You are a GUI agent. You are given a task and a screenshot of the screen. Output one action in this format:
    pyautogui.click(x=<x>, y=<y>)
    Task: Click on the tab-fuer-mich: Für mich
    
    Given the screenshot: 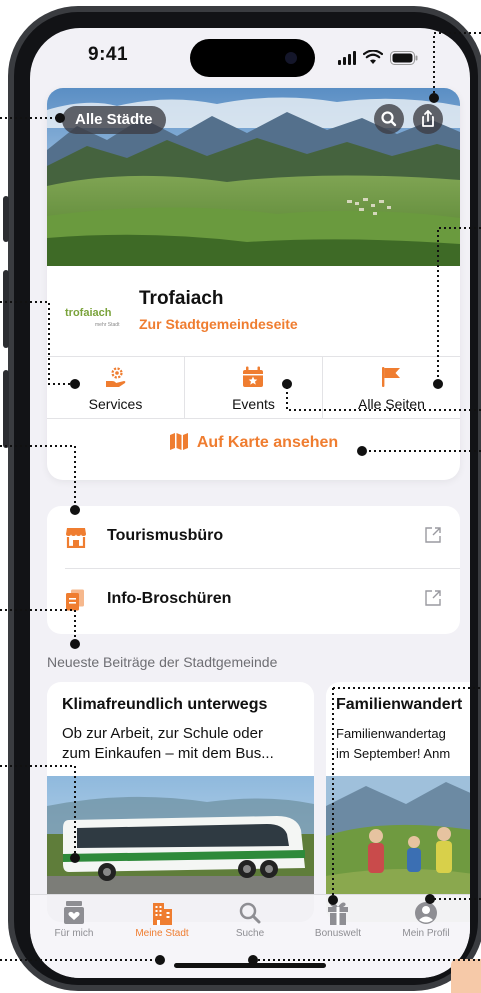 What is the action you would take?
    pyautogui.click(x=74, y=920)
    